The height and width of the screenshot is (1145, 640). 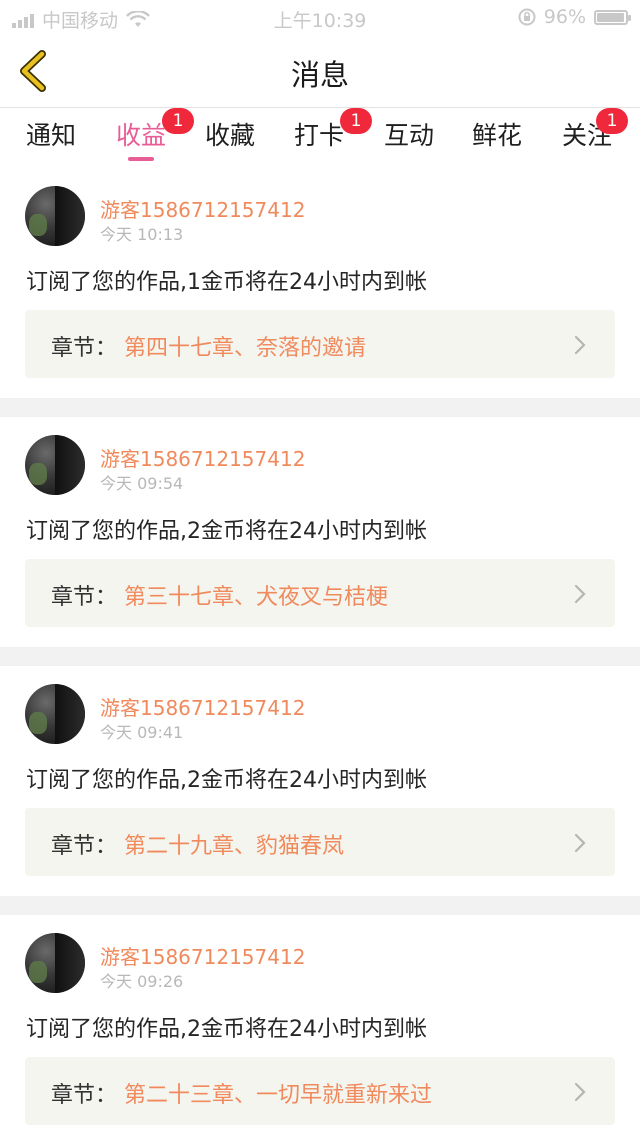 I want to click on chapter-link: 章节： 第二十九章、豹猫春岚, so click(x=320, y=842).